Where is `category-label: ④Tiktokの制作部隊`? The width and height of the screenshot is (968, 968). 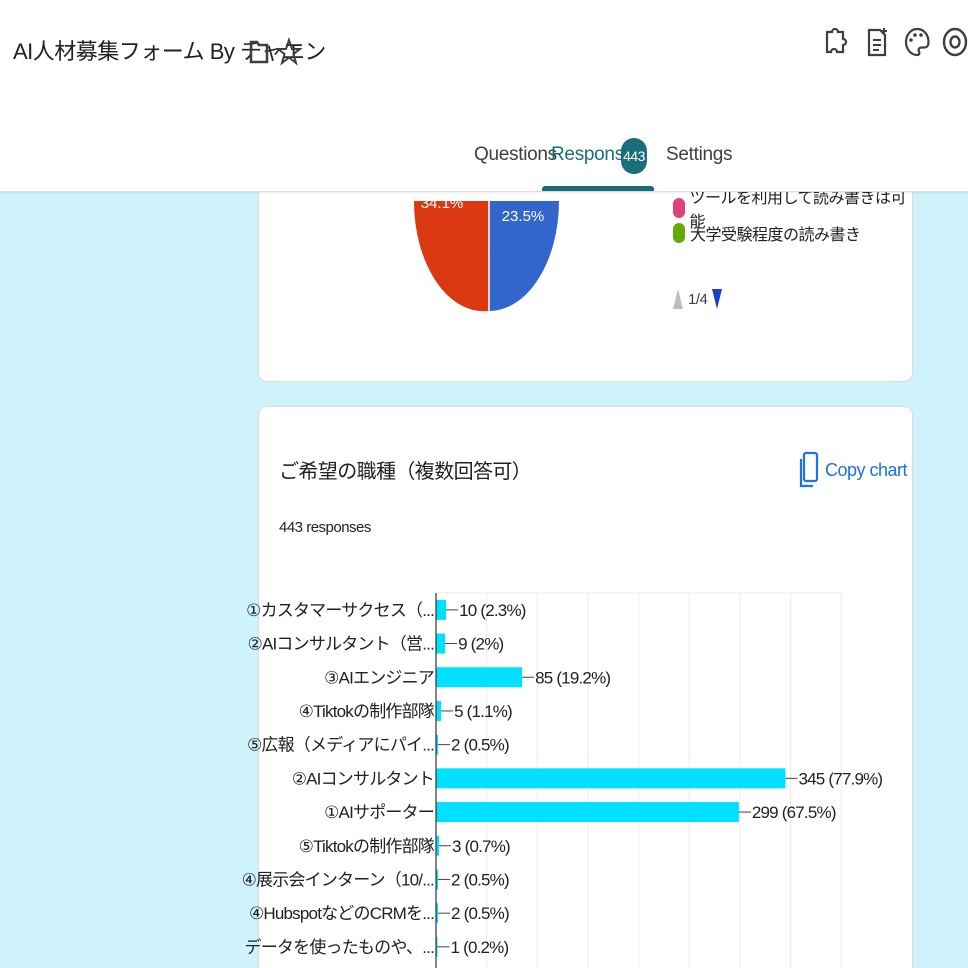
category-label: ④Tiktokの制作部隊 is located at coordinates (367, 711).